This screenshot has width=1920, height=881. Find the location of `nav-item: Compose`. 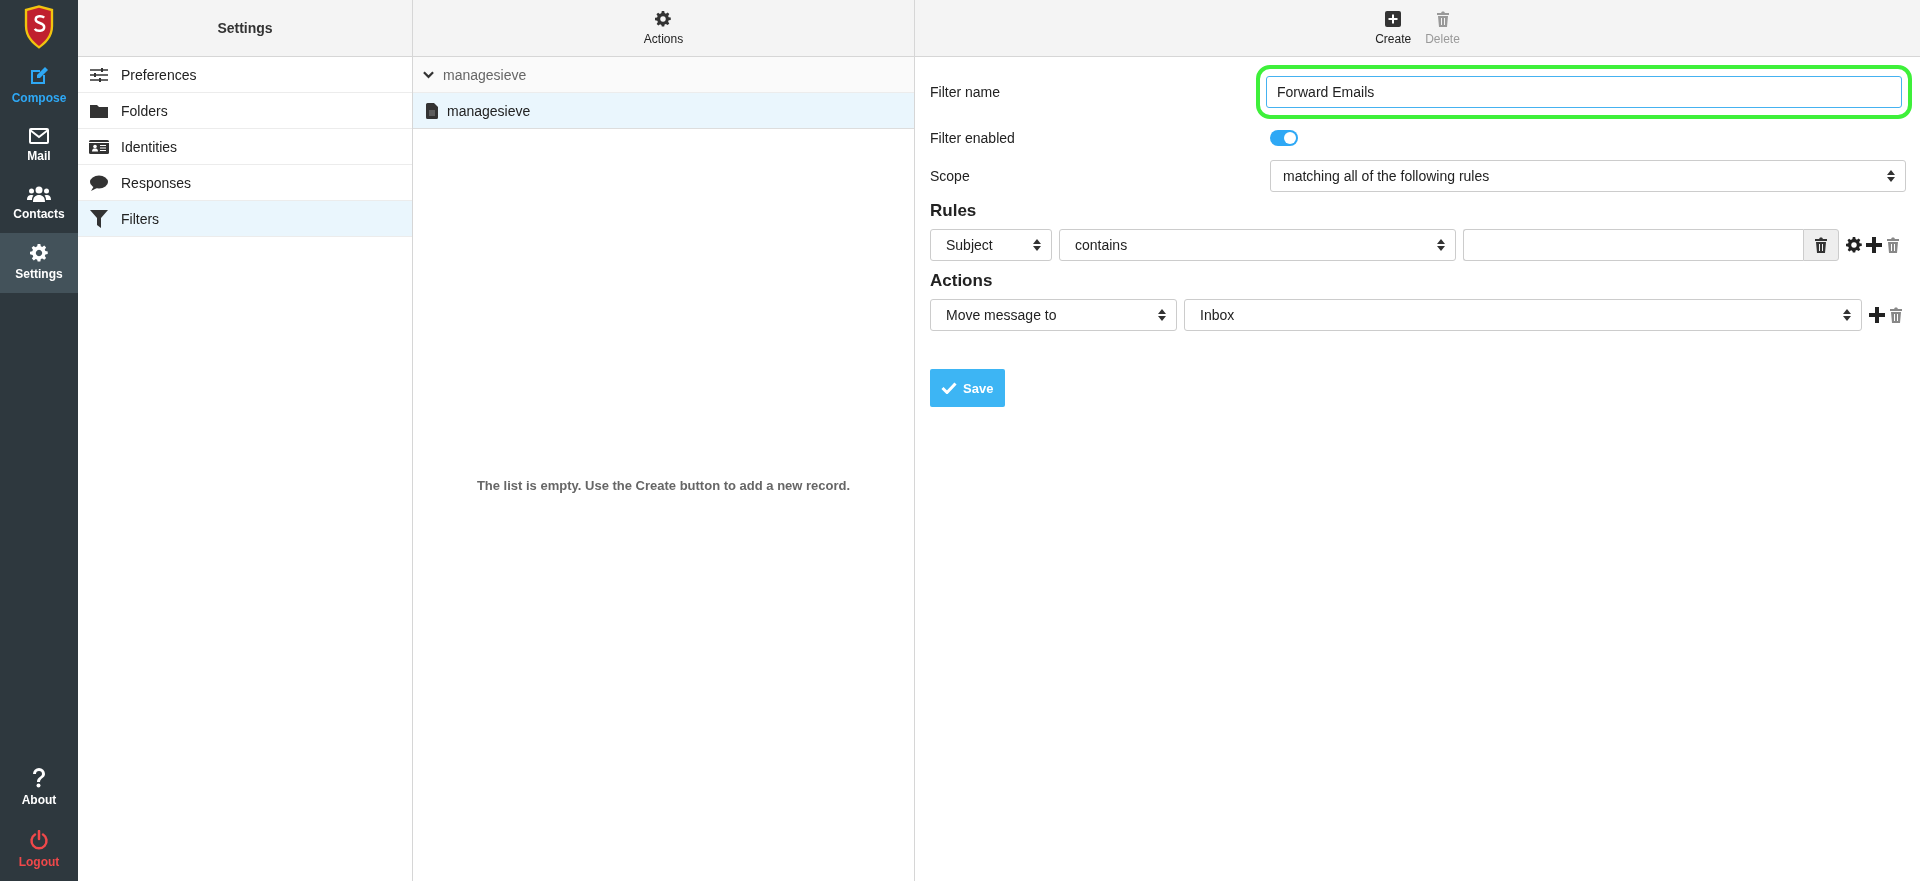

nav-item: Compose is located at coordinates (39, 86).